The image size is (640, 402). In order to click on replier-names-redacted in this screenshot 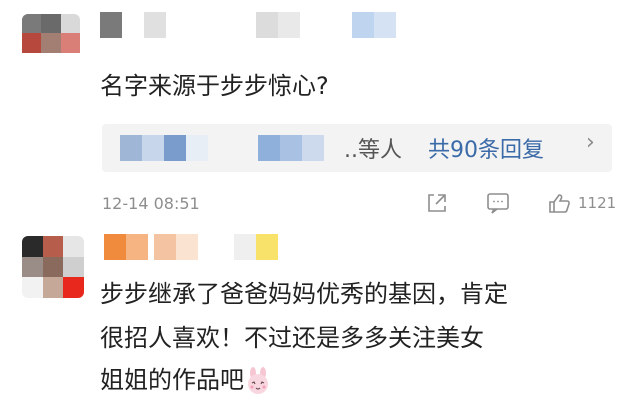, I will do `click(222, 148)`.